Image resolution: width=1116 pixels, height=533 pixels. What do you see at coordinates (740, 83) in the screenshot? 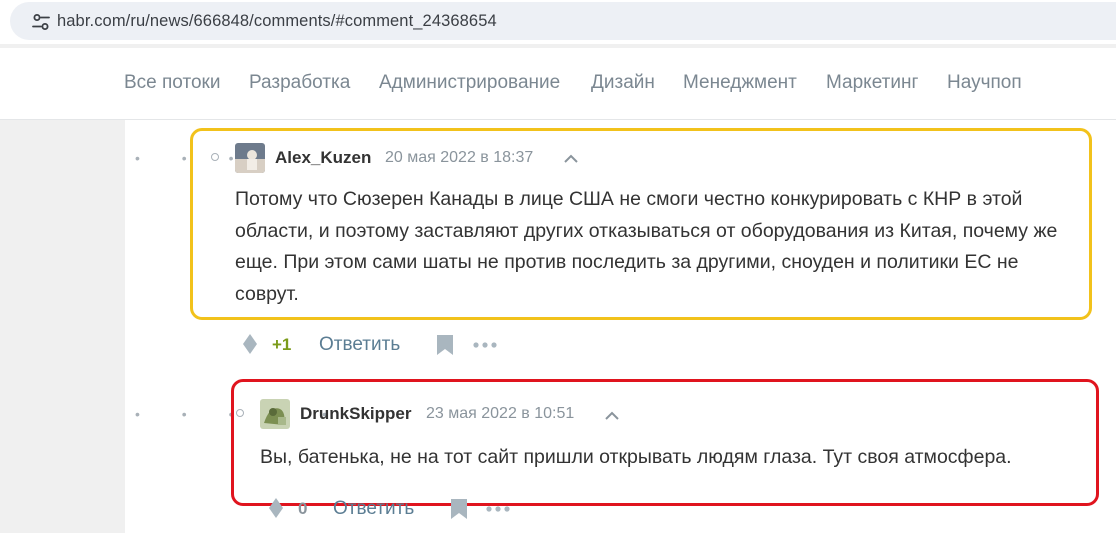
I see `nav-item-management: Менеджмент` at bounding box center [740, 83].